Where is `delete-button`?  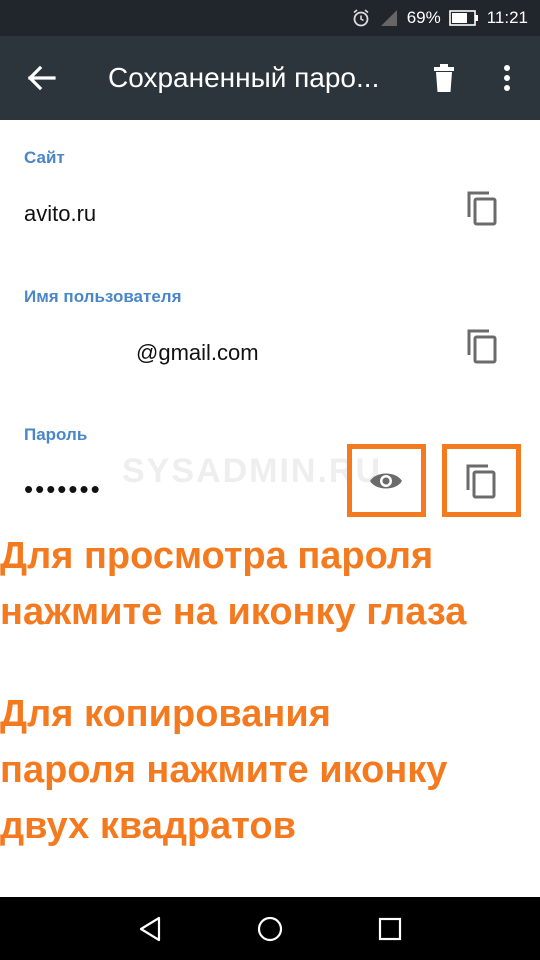
delete-button is located at coordinates (444, 78).